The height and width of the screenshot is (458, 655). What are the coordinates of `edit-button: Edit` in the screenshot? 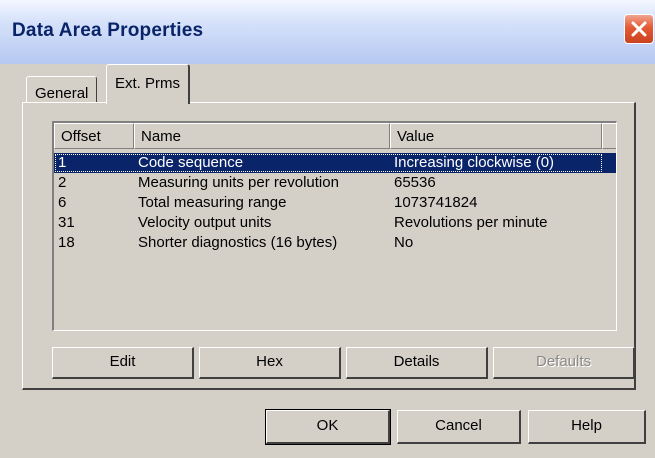 It's located at (123, 363).